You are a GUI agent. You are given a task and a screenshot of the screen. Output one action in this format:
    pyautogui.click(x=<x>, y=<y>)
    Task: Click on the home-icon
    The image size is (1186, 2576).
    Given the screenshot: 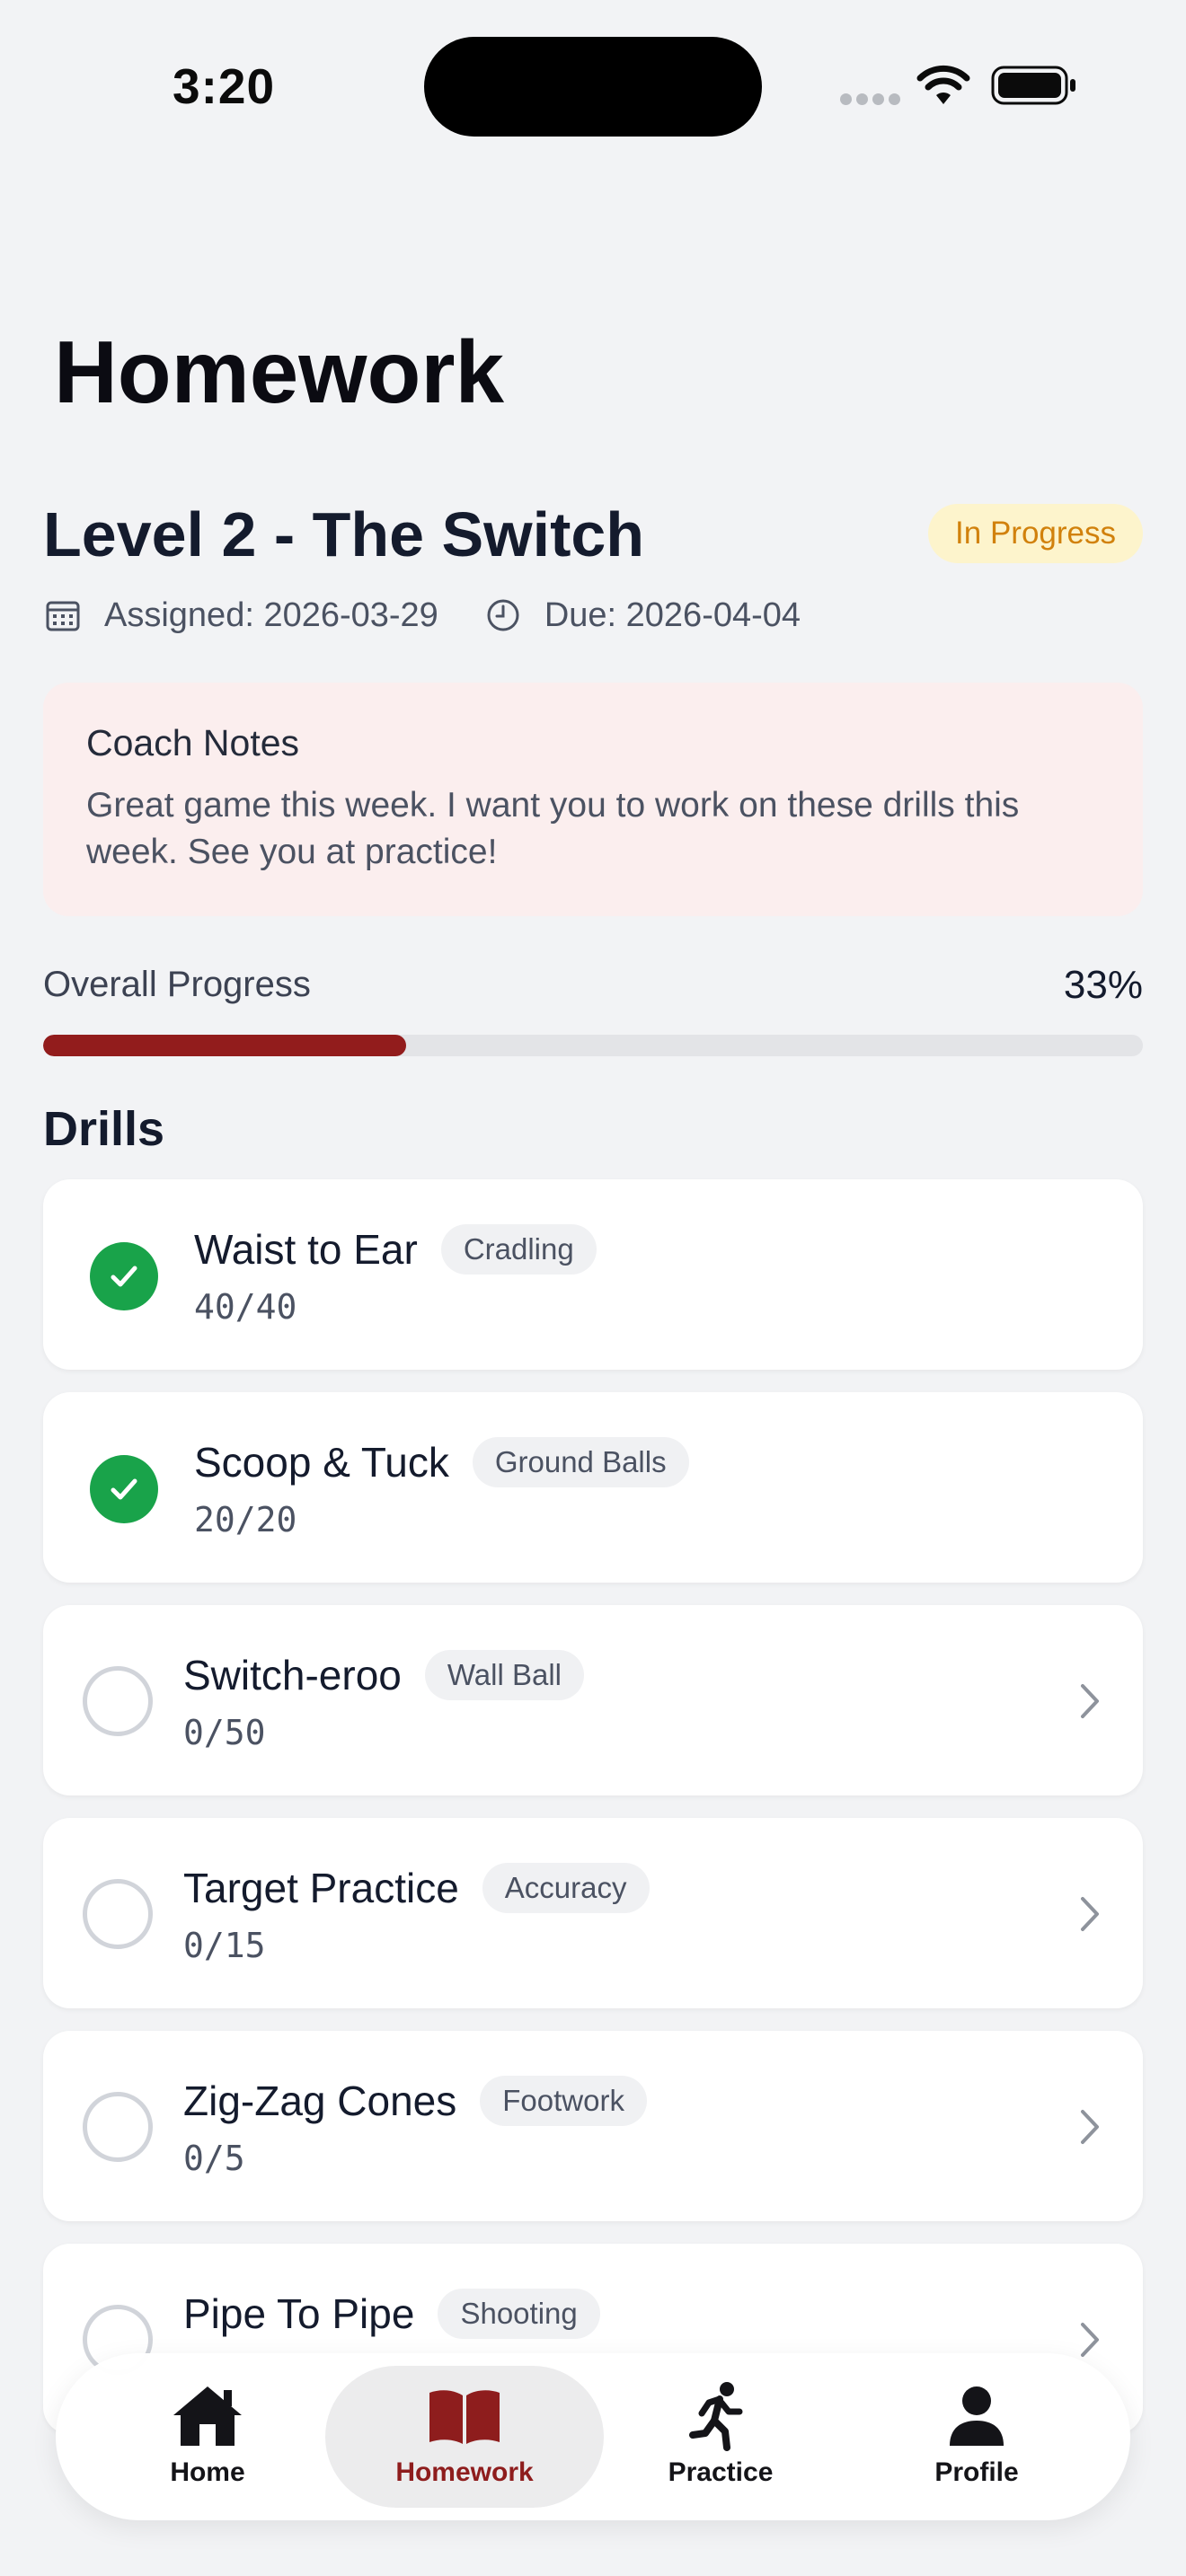 What is the action you would take?
    pyautogui.click(x=207, y=2416)
    